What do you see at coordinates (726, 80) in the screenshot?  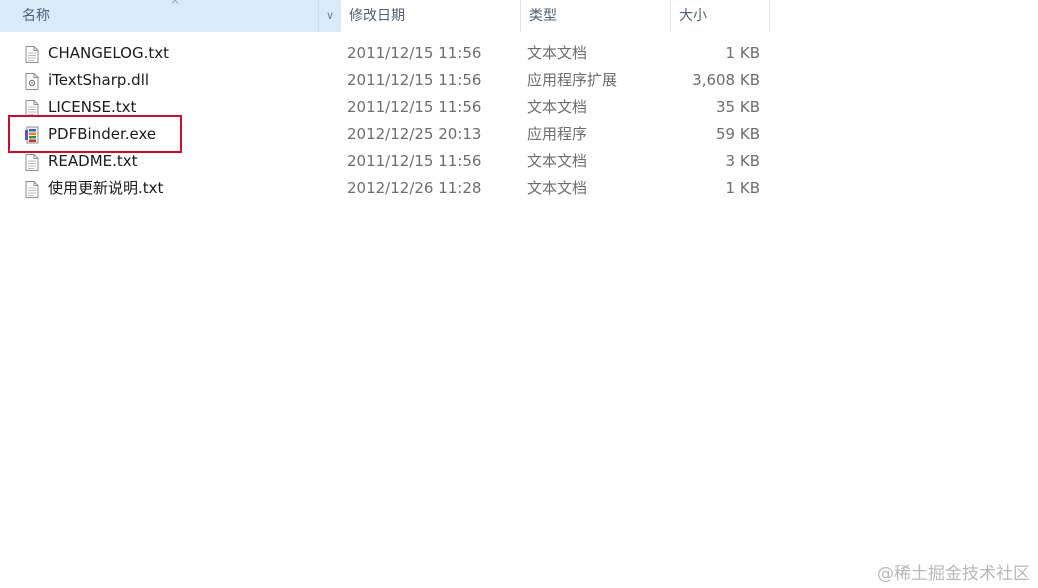 I see `file-size: 3,608 KB` at bounding box center [726, 80].